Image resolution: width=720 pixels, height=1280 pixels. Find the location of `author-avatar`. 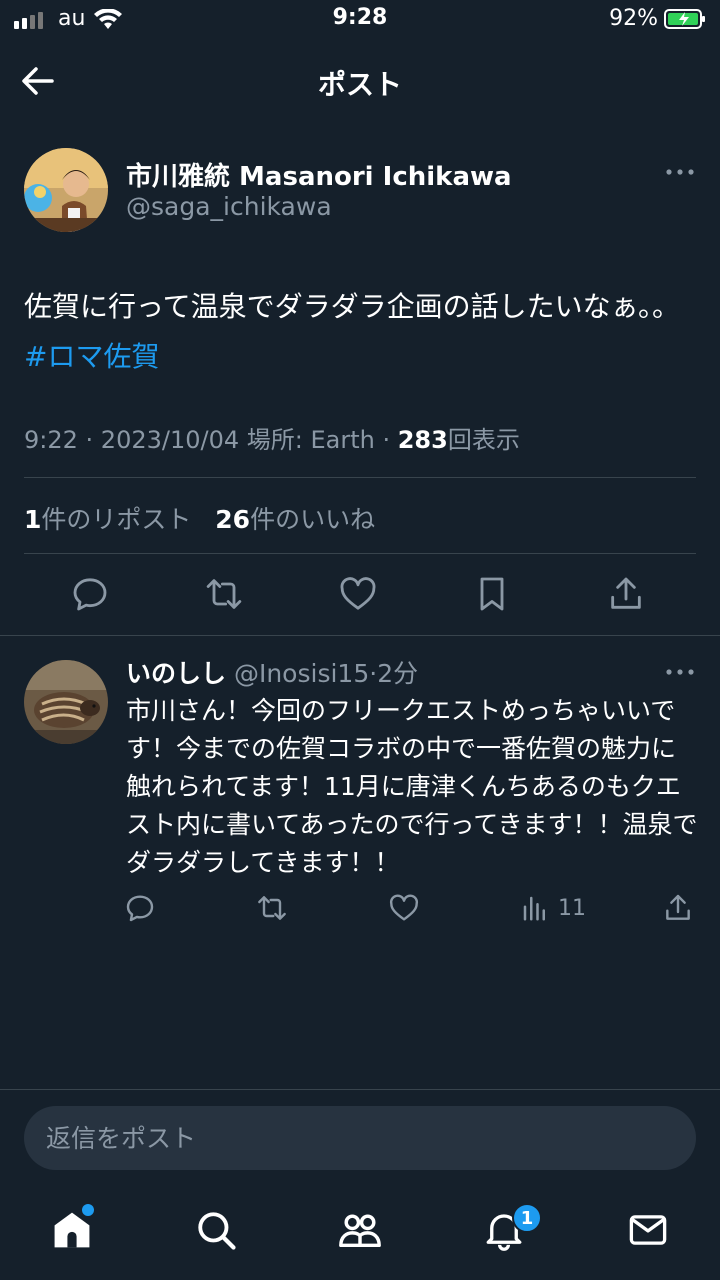

author-avatar is located at coordinates (66, 190).